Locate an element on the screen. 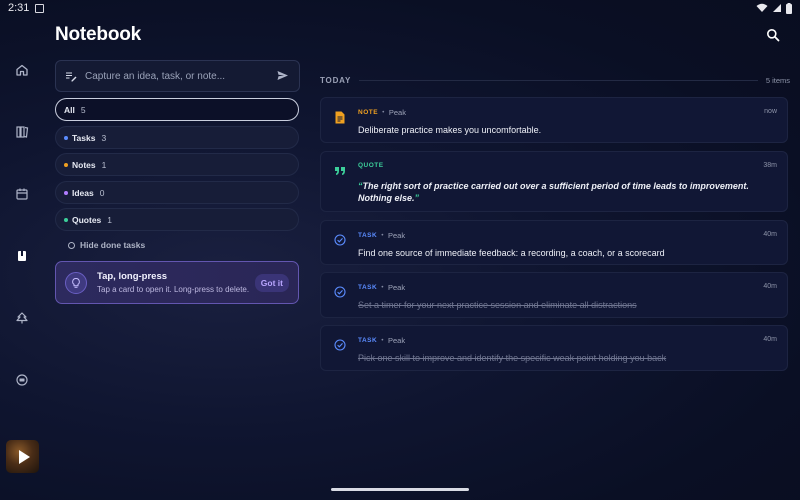 The height and width of the screenshot is (500, 800). section-label: TODAY is located at coordinates (336, 80).